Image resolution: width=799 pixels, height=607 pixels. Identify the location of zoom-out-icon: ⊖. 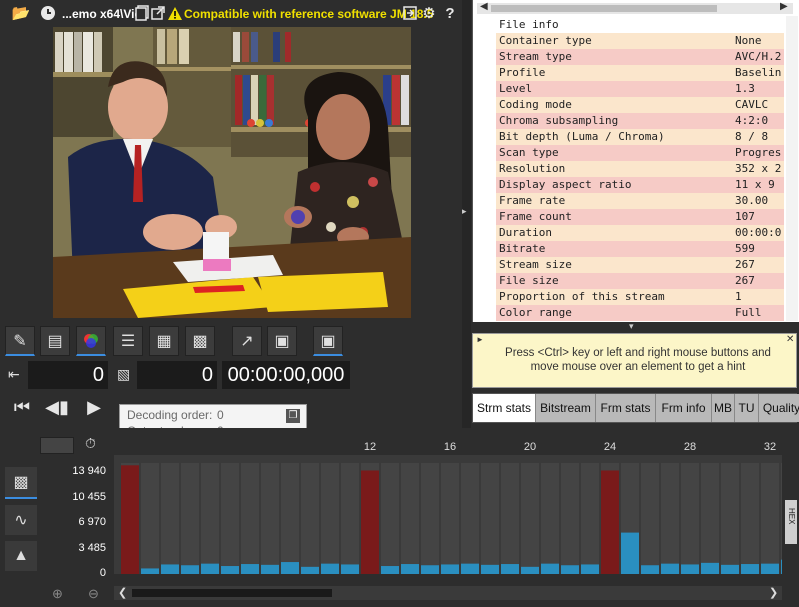
(93, 594).